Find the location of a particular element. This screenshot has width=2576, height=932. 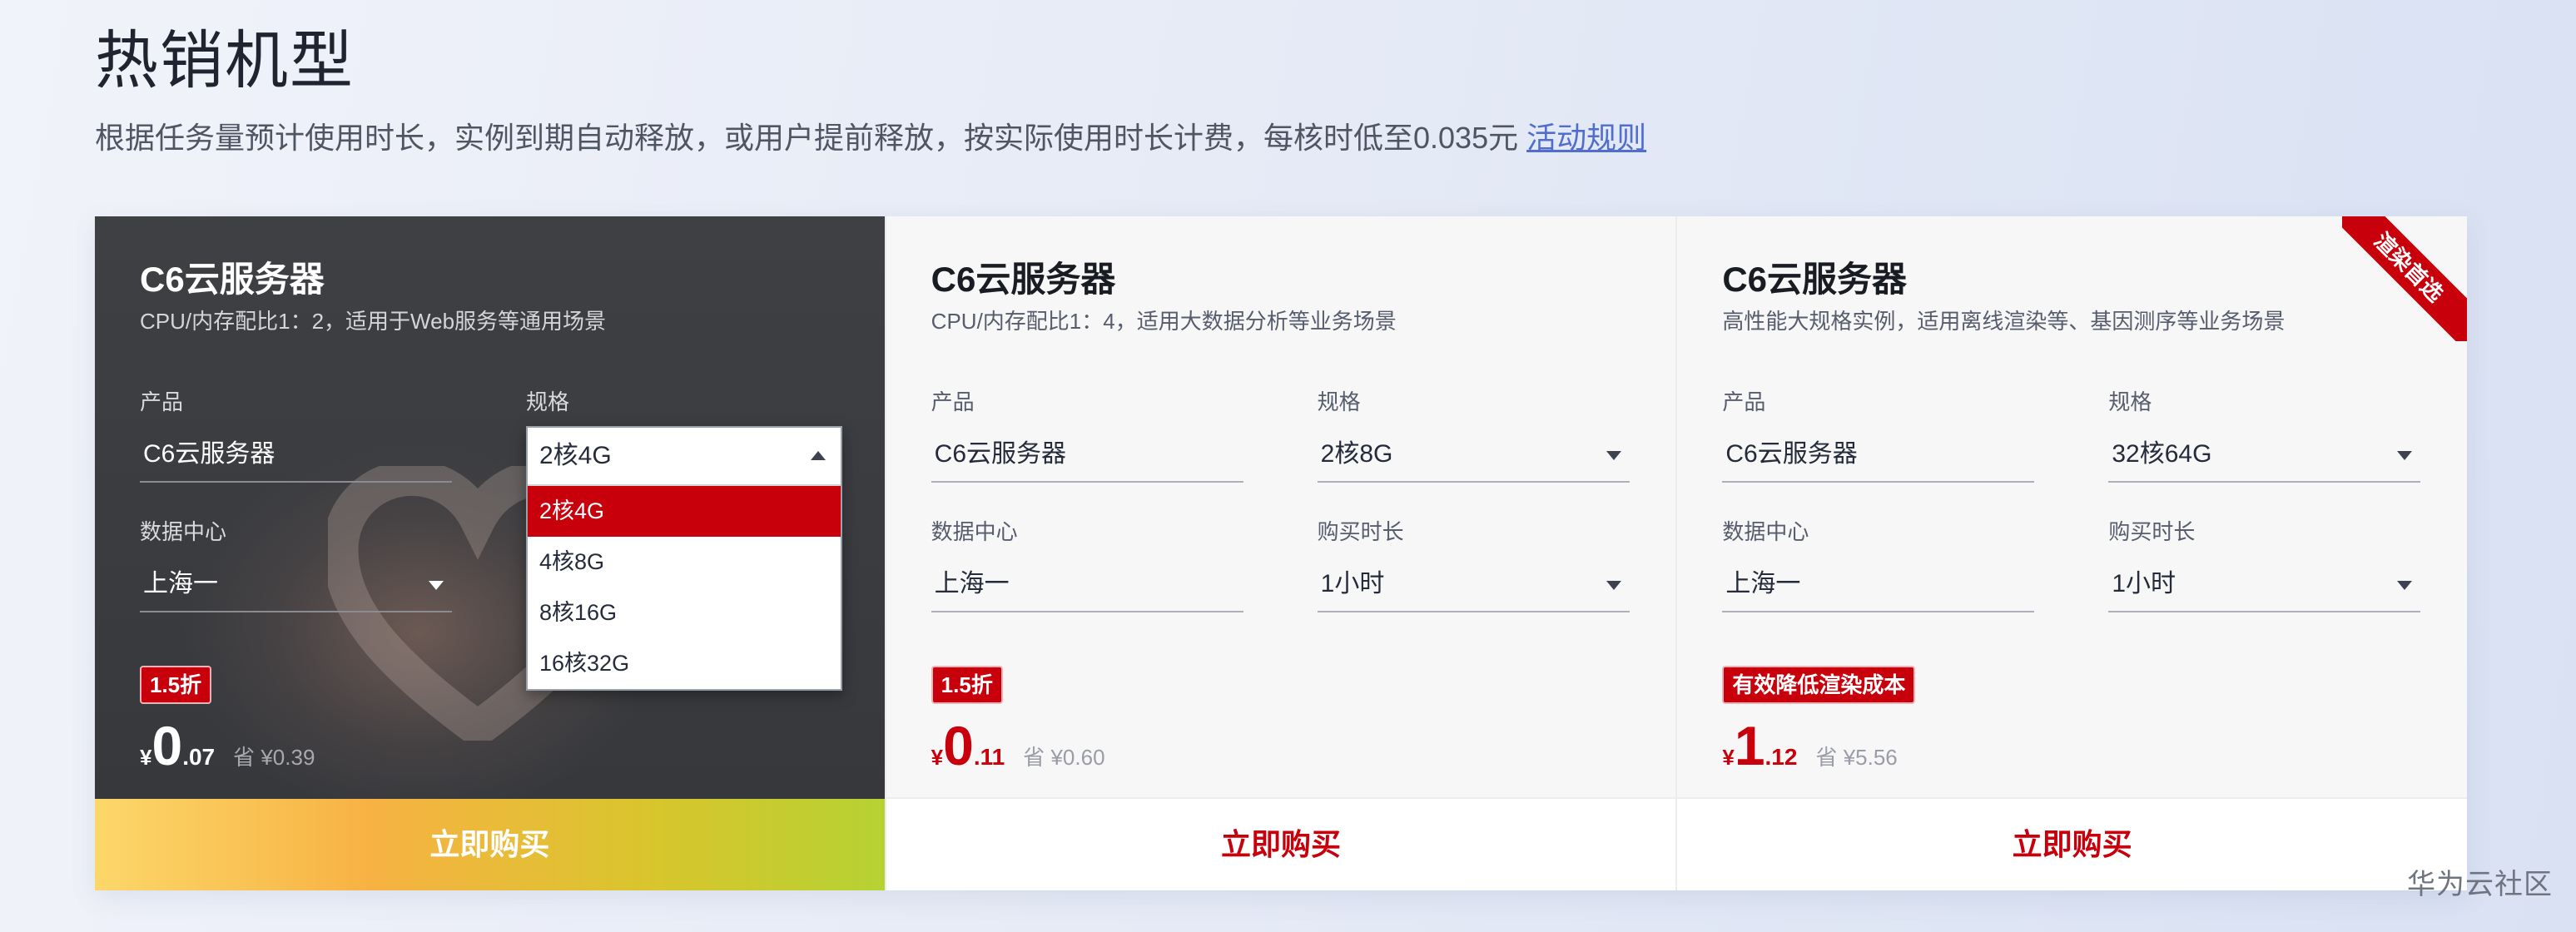

section-title: 热销机型 is located at coordinates (225, 61).